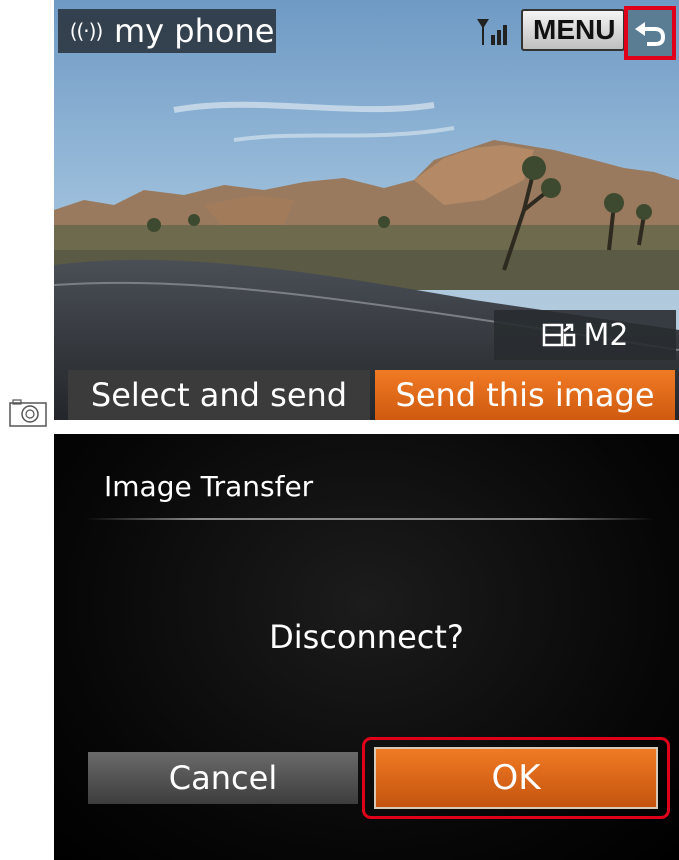  I want to click on dialog-message: Disconnect?, so click(366, 637).